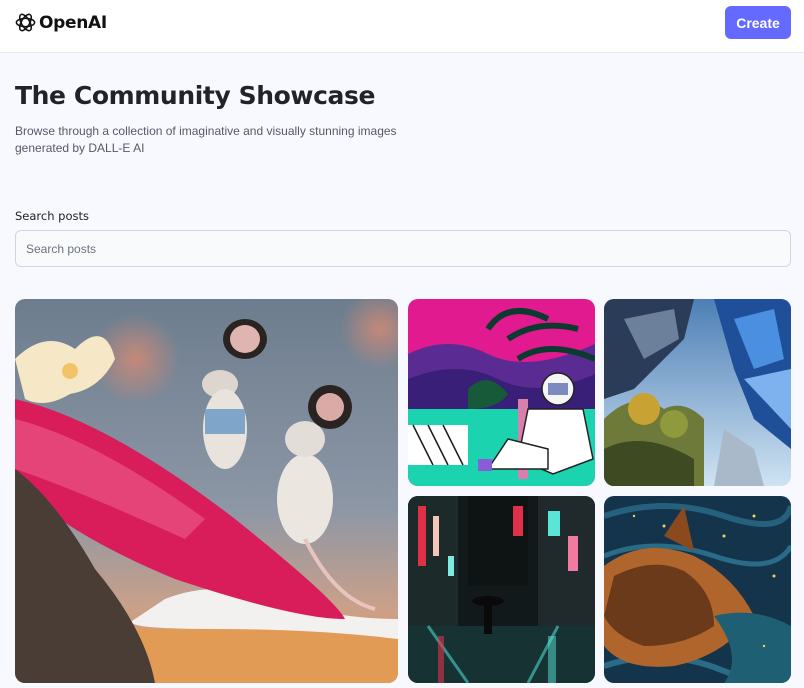 Image resolution: width=804 pixels, height=688 pixels. I want to click on logo: OpenAI, so click(60, 22).